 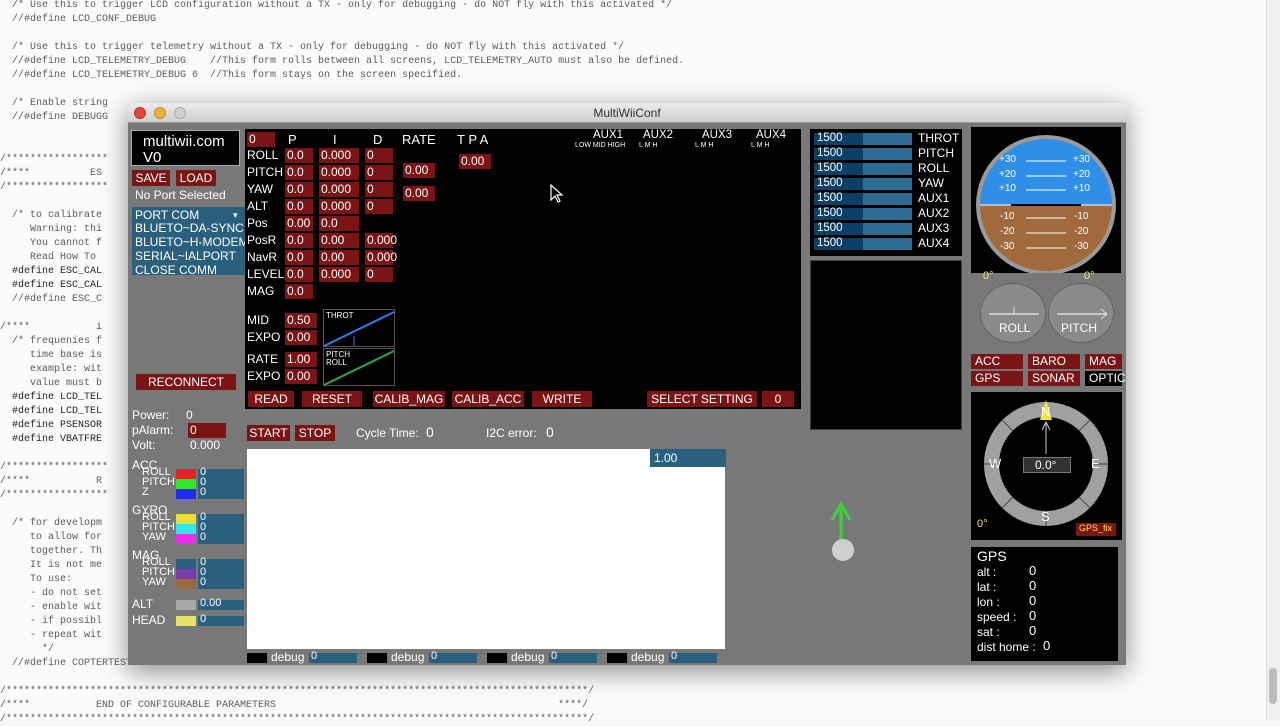 I want to click on rate-yaw-value: 0.00, so click(x=419, y=193).